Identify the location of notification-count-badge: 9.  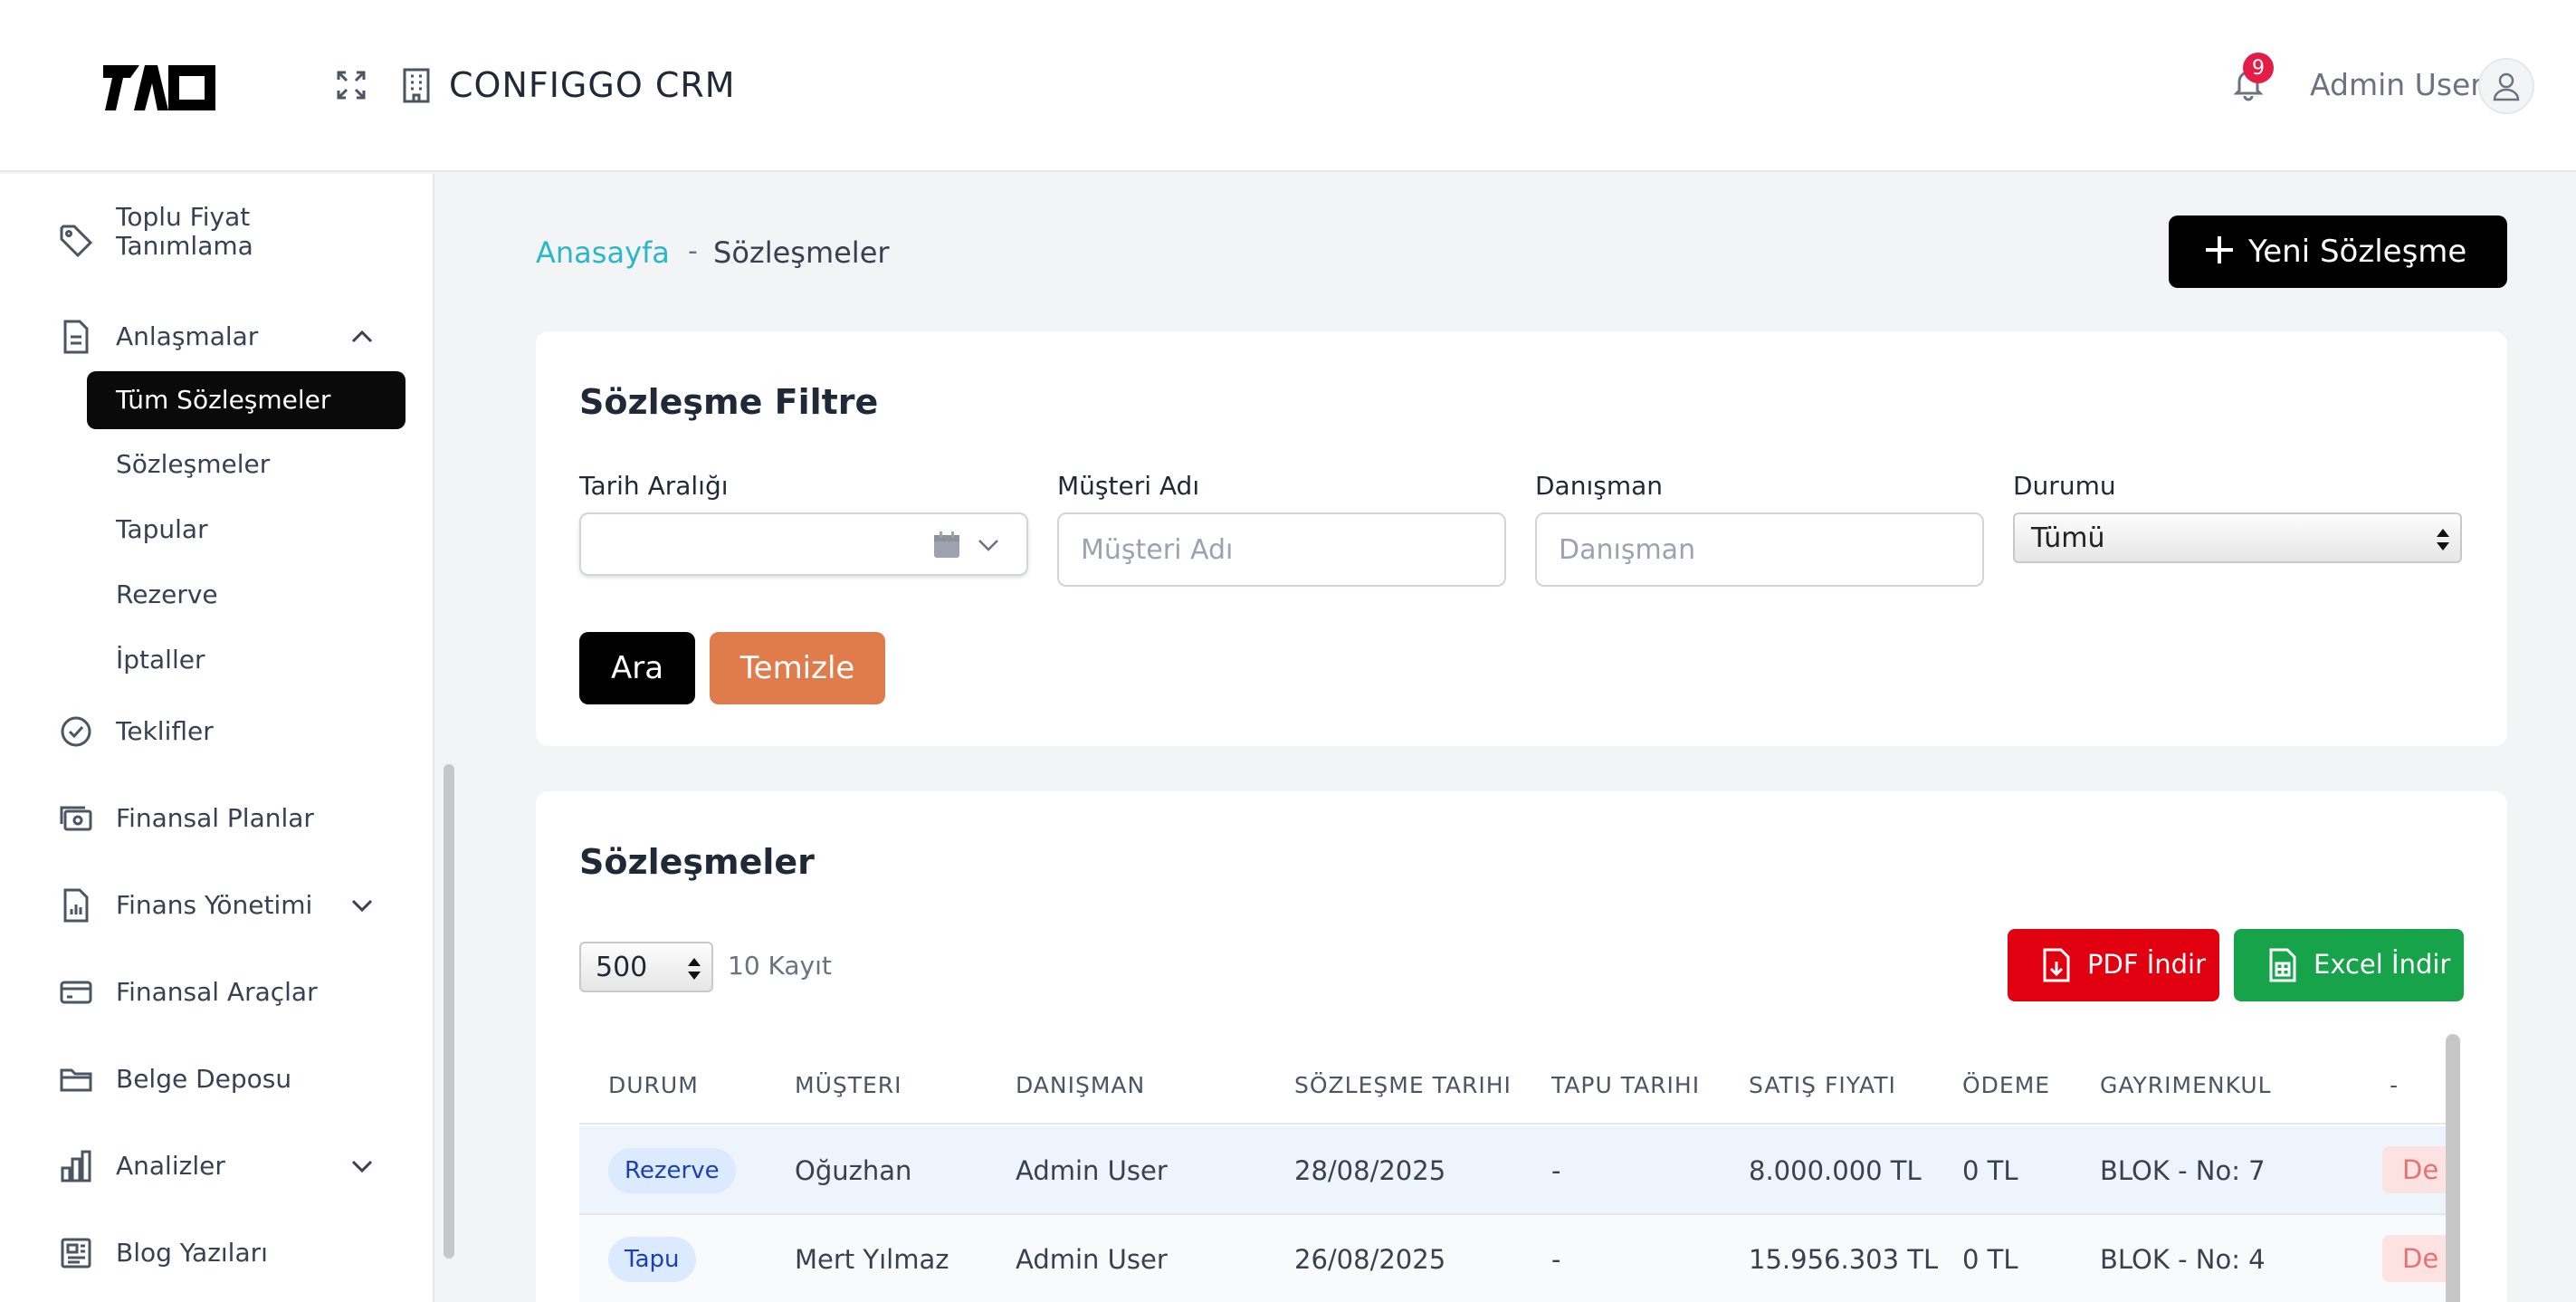
(2258, 68).